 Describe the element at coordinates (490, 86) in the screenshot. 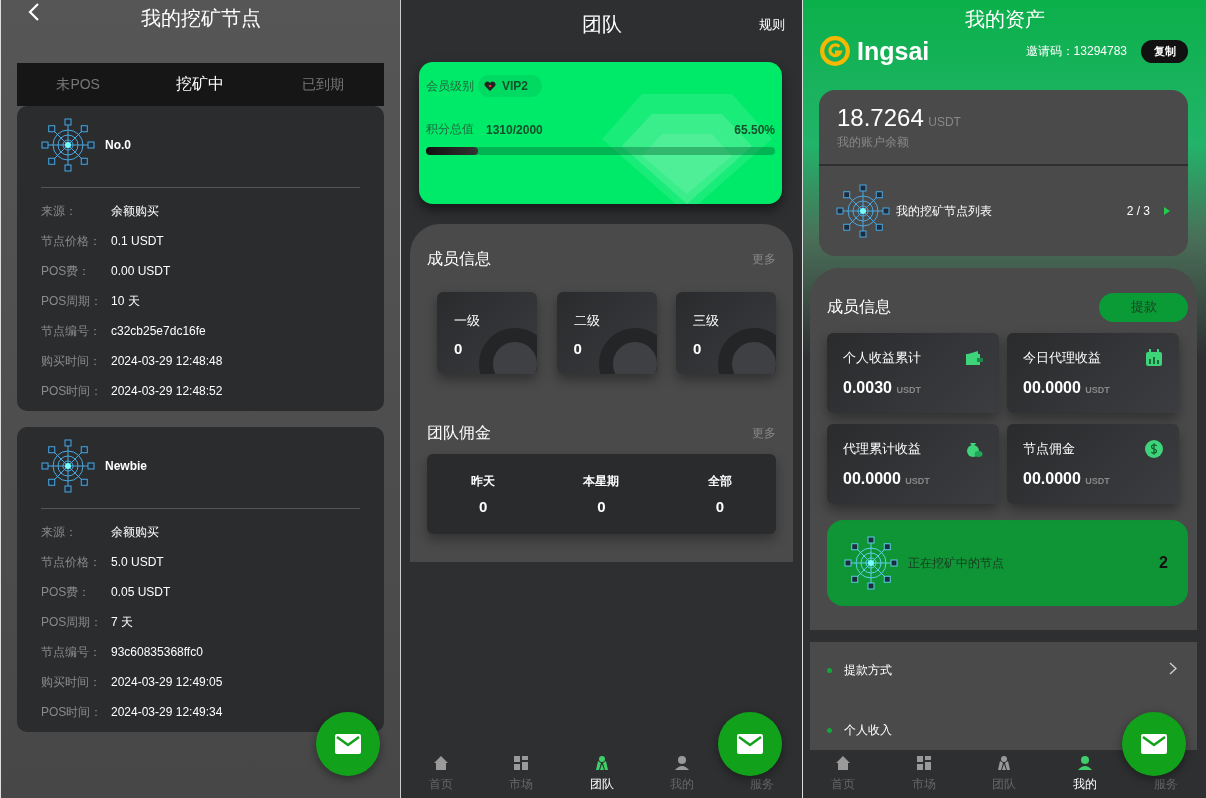

I see `heart-icon` at that location.